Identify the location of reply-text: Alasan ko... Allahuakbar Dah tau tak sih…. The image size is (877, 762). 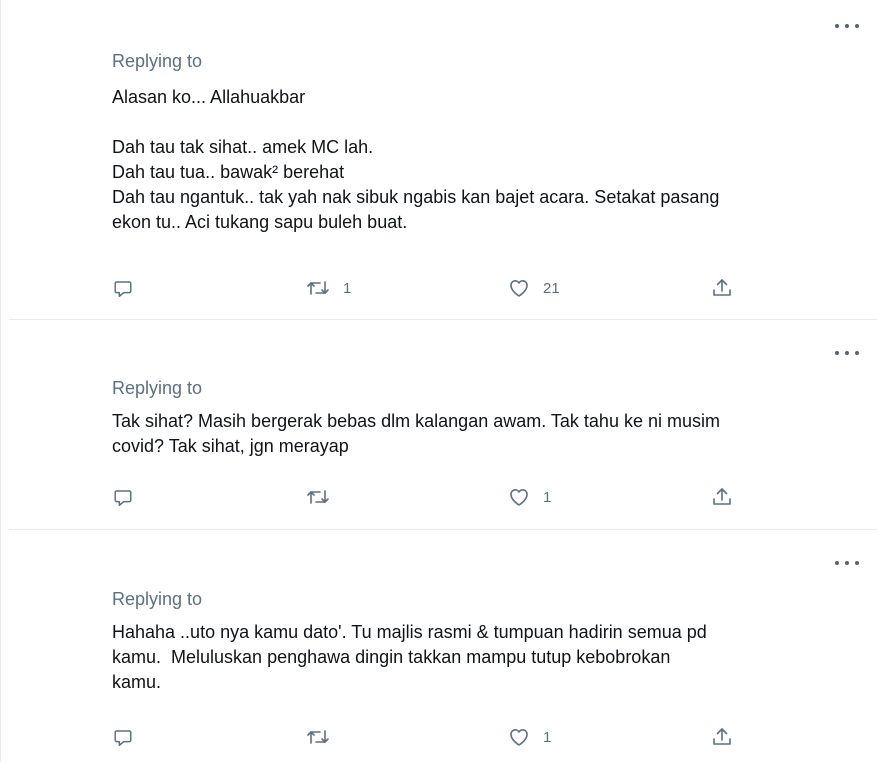
(416, 159).